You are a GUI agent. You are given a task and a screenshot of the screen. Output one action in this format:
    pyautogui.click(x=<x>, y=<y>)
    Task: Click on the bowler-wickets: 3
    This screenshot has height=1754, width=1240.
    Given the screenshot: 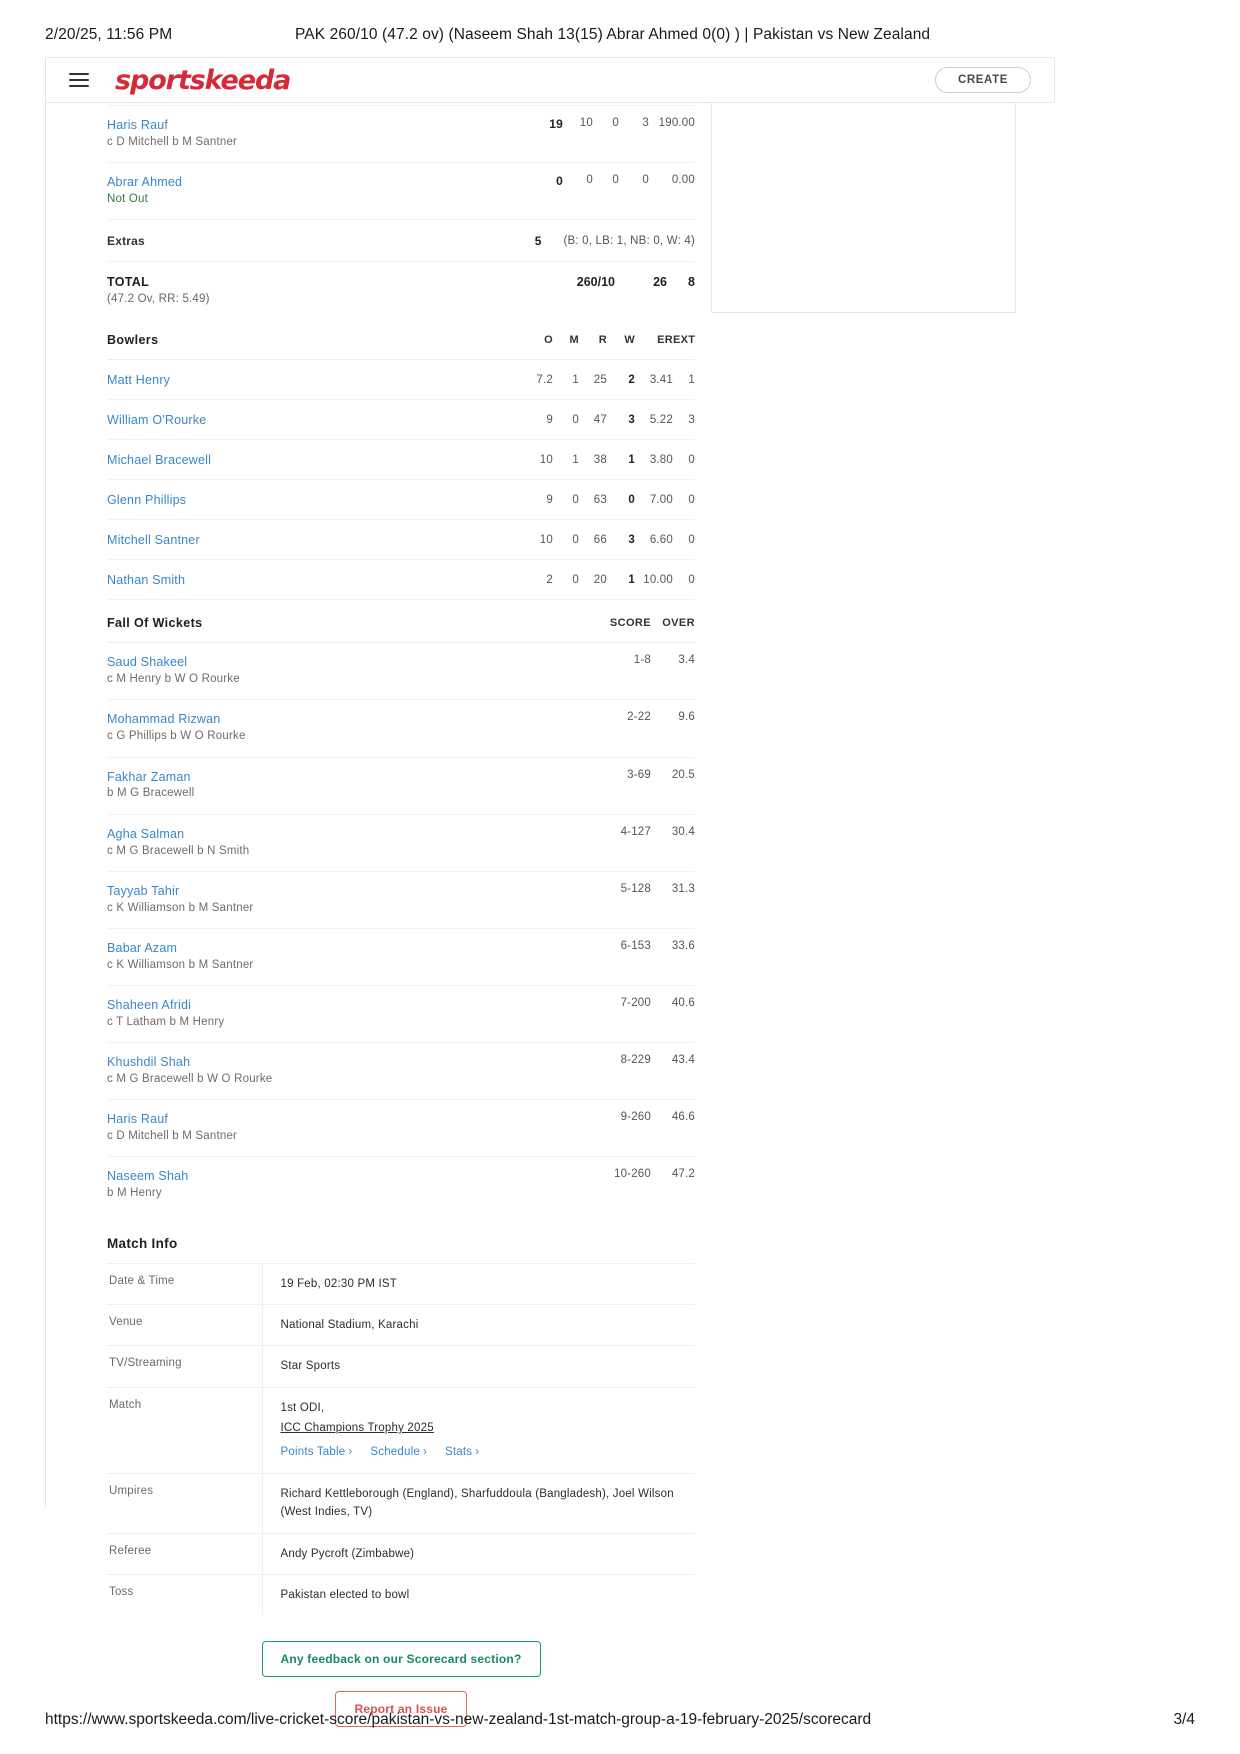 What is the action you would take?
    pyautogui.click(x=631, y=419)
    